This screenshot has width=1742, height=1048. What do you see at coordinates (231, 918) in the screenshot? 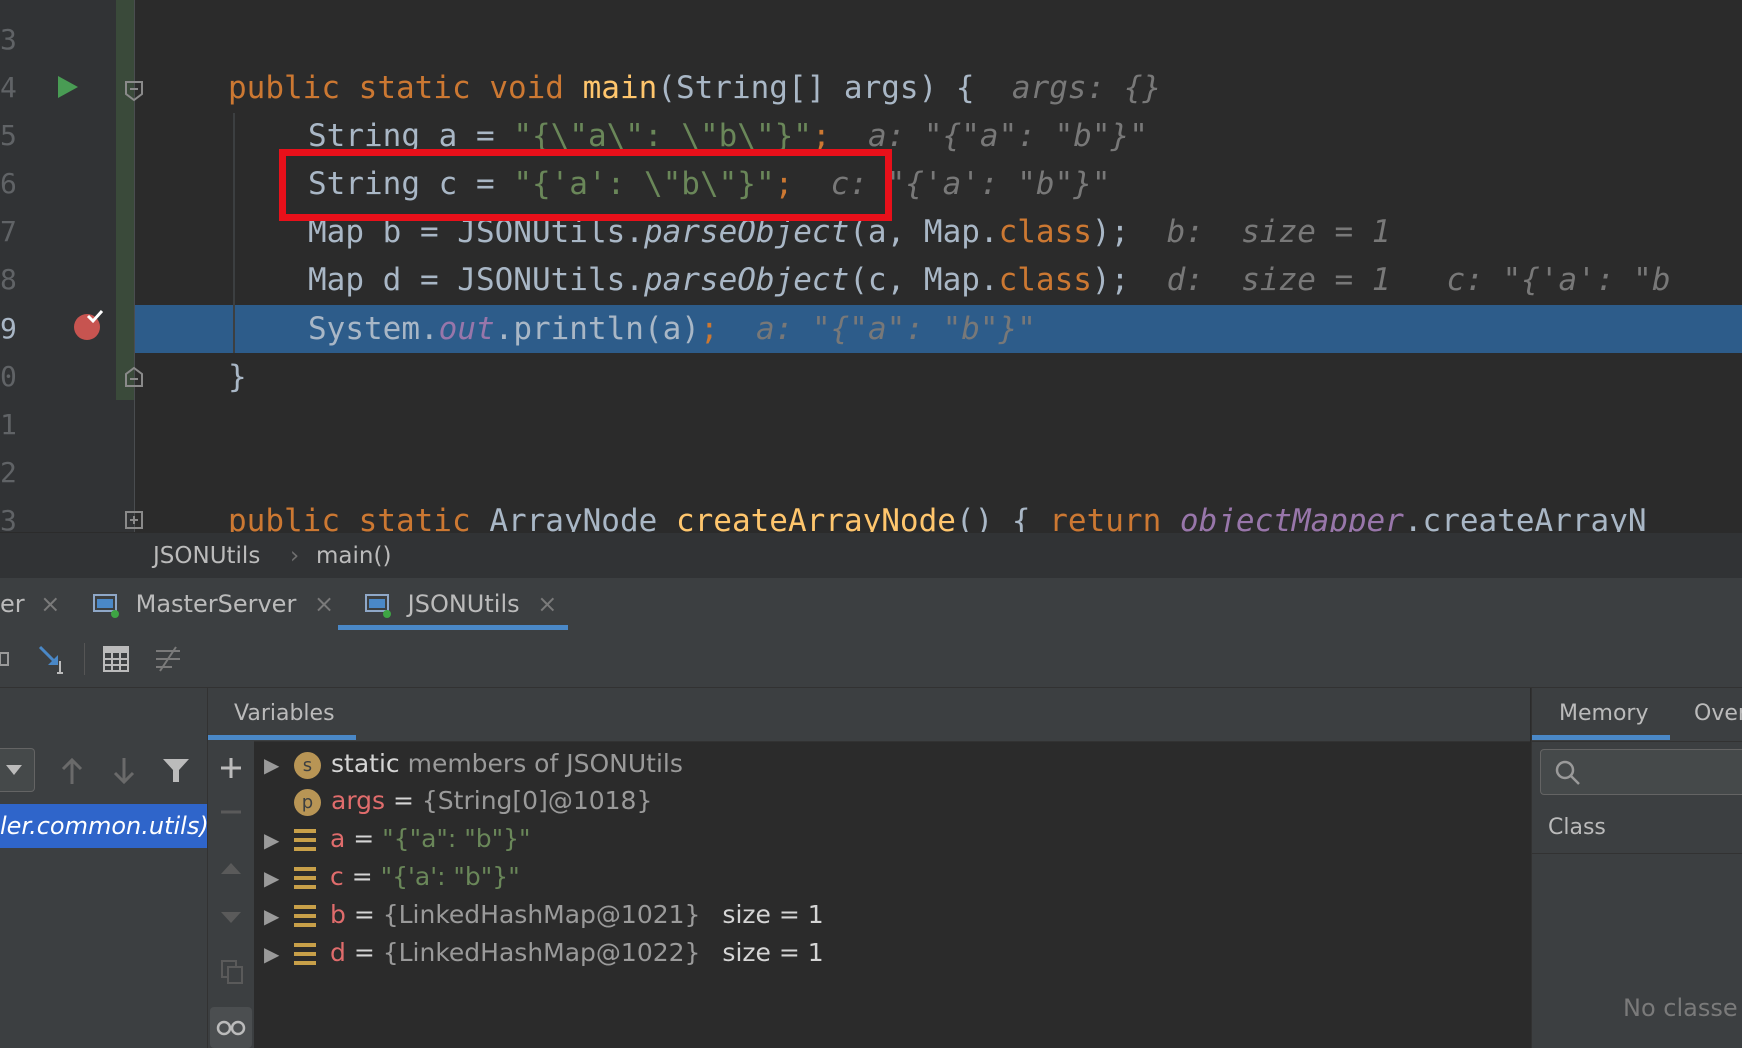
I see `move-down-icon` at bounding box center [231, 918].